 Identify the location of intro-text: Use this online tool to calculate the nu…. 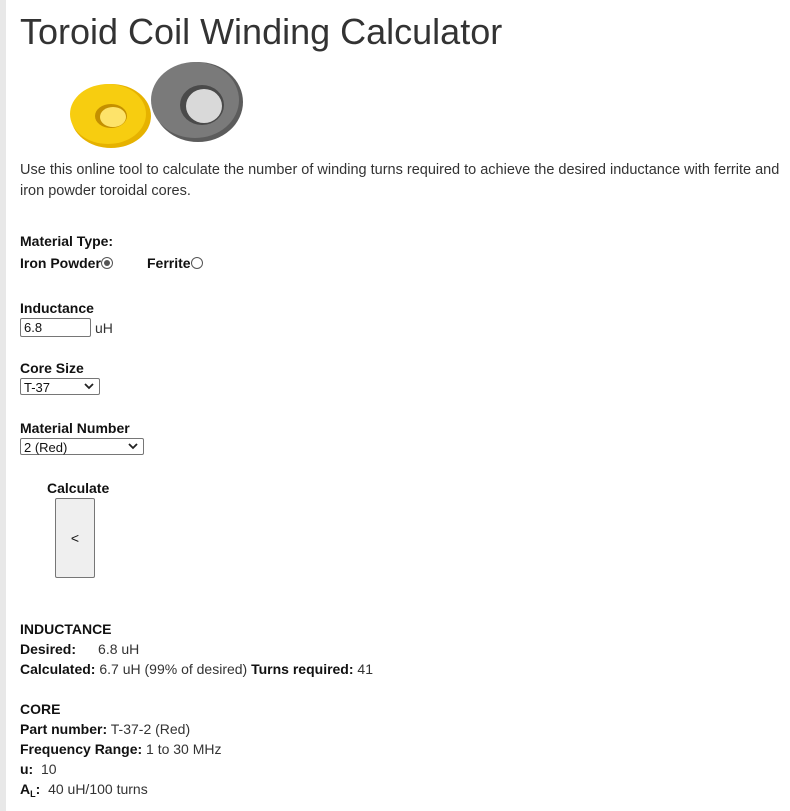
(400, 180).